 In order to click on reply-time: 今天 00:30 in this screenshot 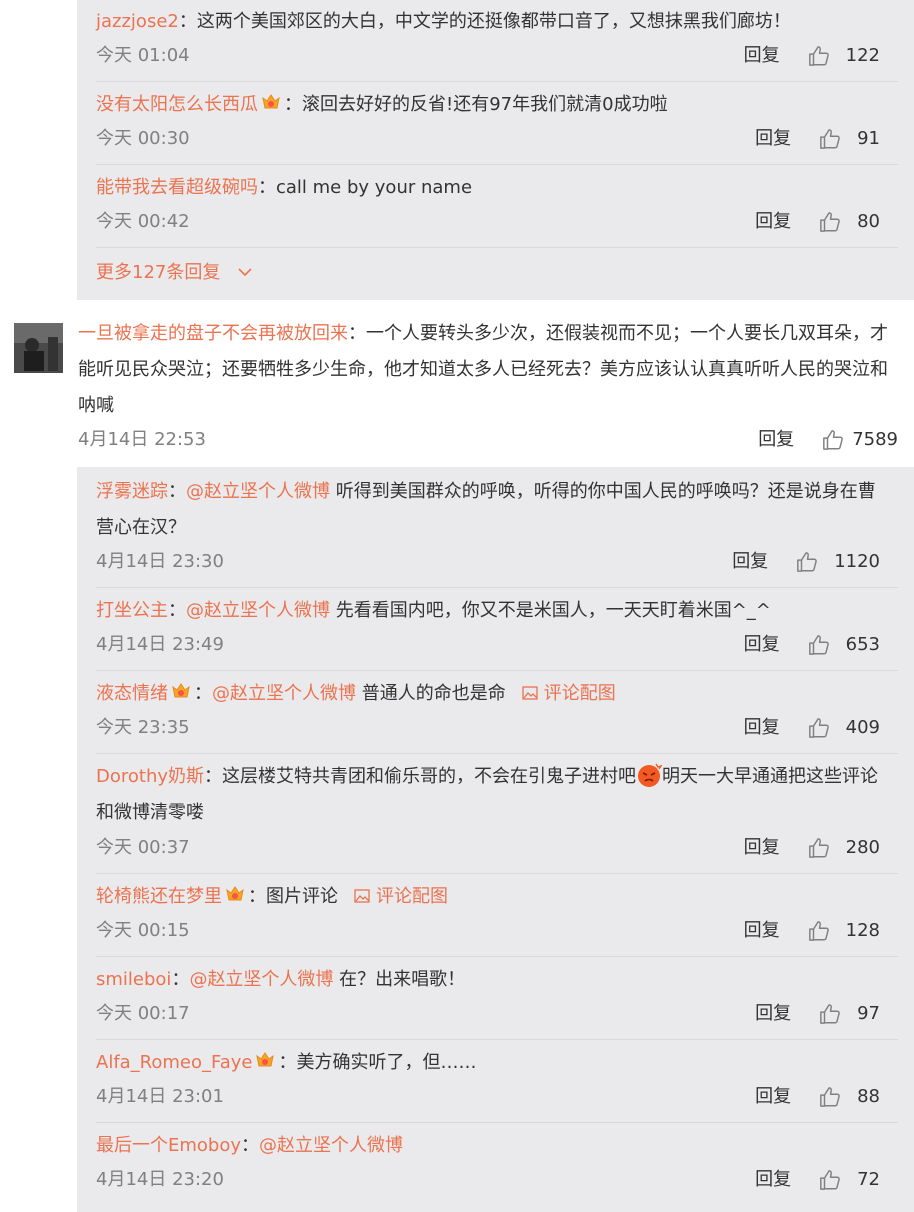, I will do `click(143, 138)`.